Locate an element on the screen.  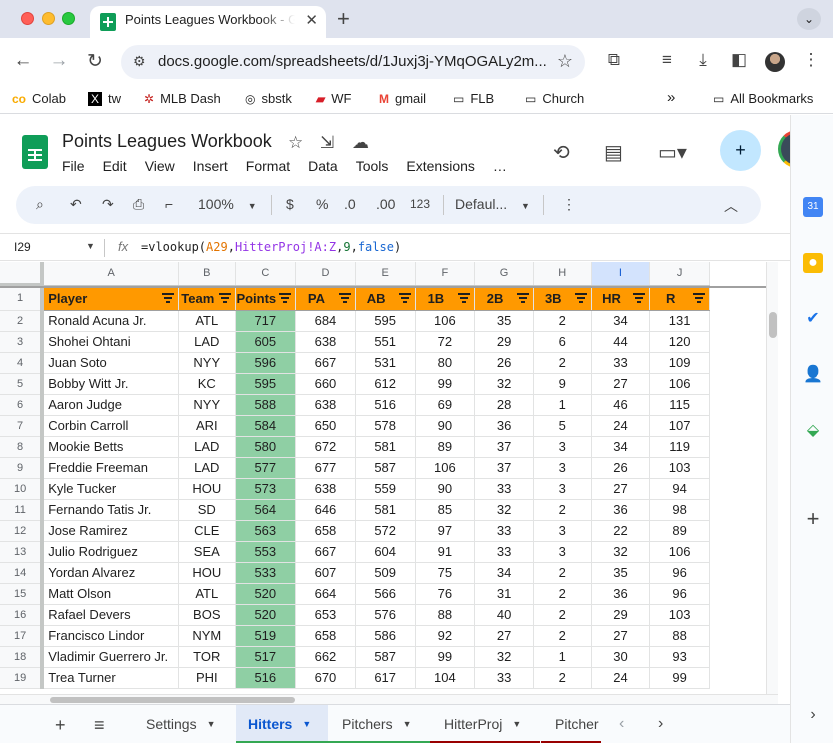
header-cell: PA is located at coordinates (325, 298).